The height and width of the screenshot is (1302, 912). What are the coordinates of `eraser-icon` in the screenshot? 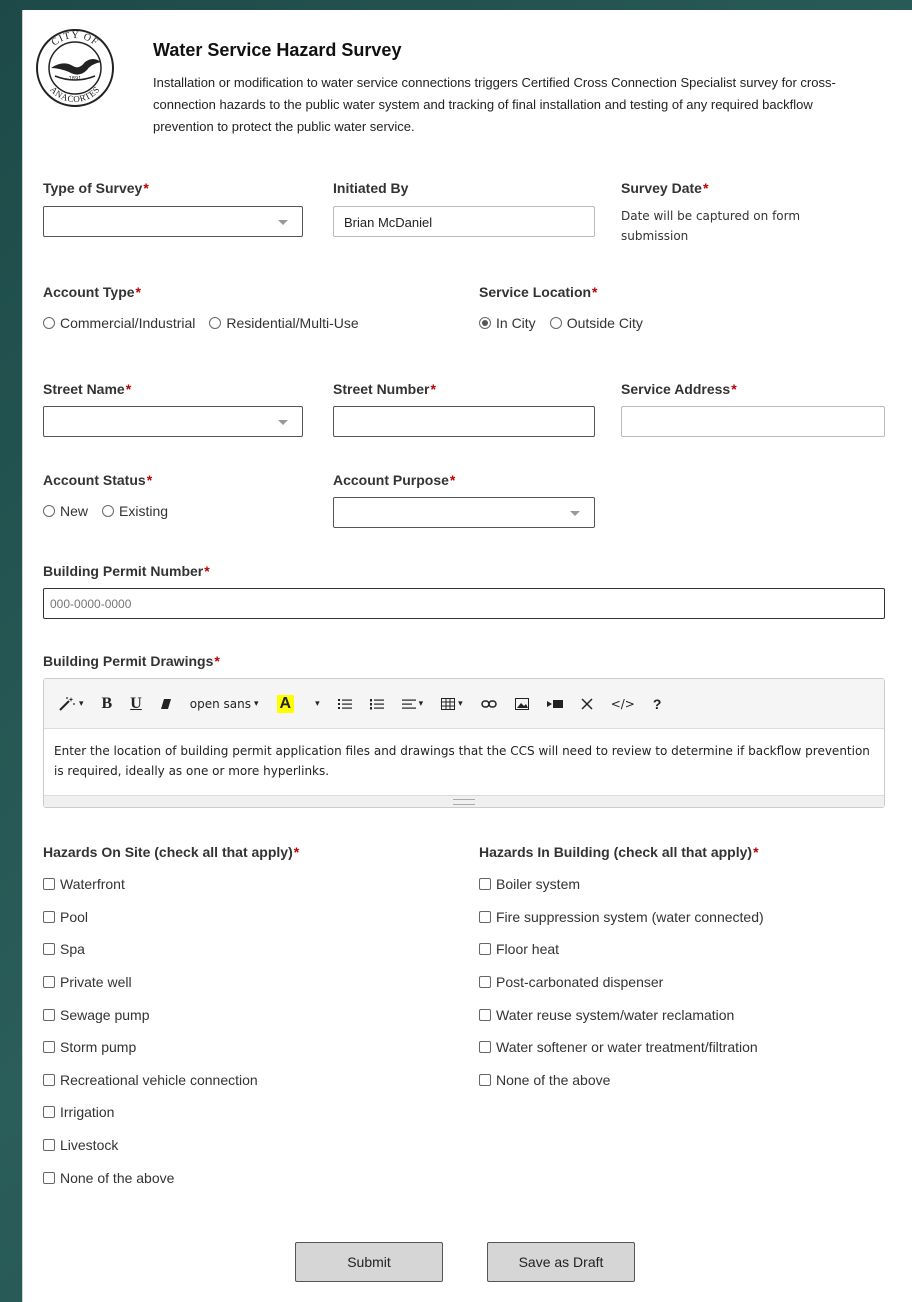 It's located at (166, 704).